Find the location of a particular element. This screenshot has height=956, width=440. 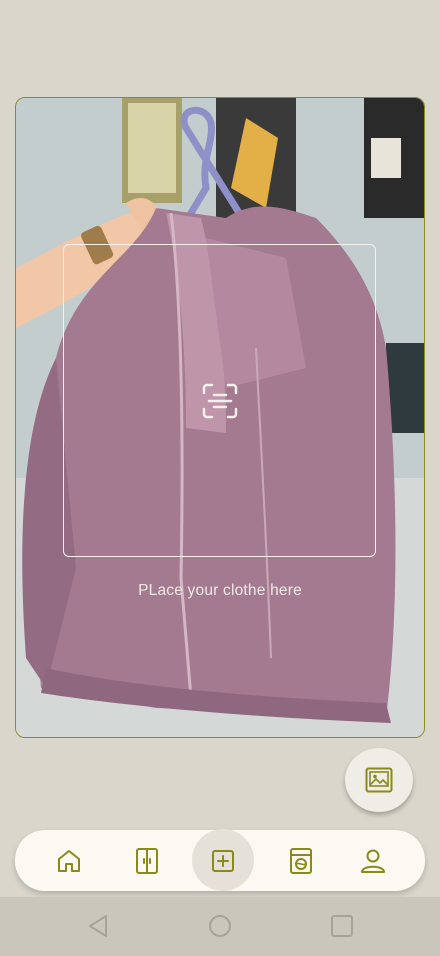

scan-icon is located at coordinates (220, 401).